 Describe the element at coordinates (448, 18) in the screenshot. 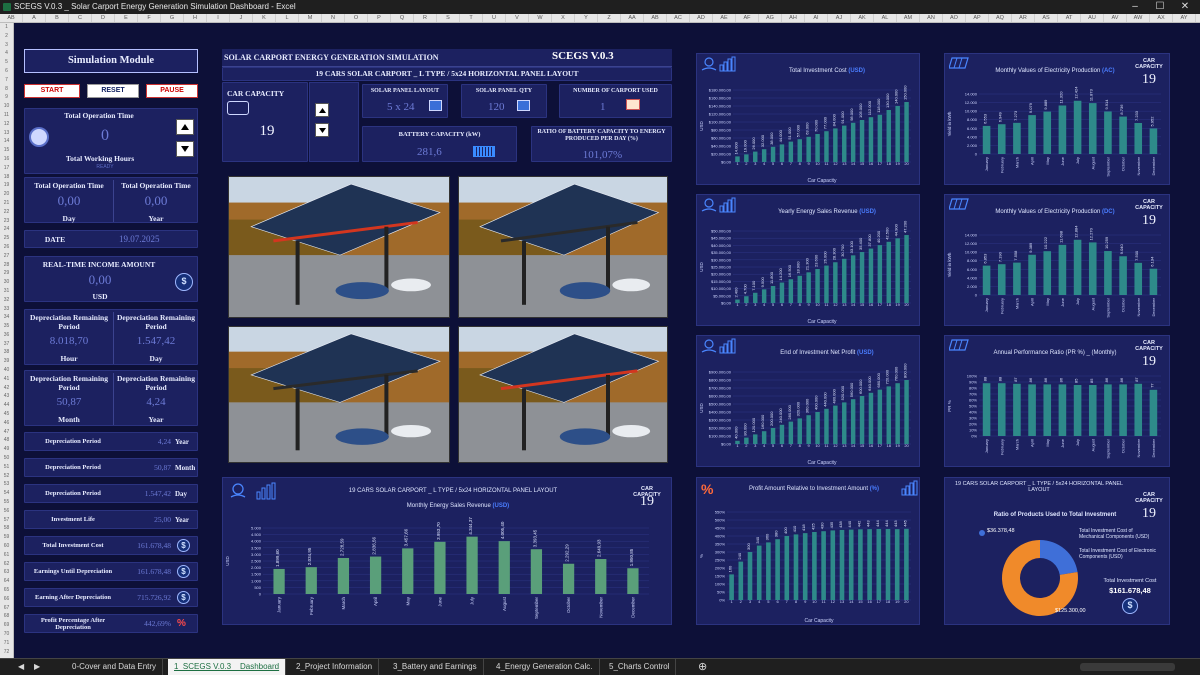

I see `column-letter: S` at that location.